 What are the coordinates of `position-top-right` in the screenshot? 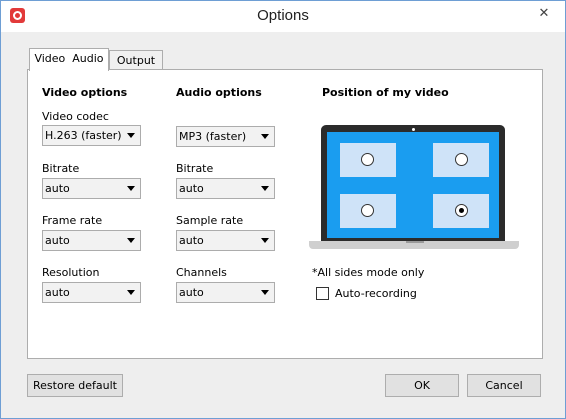 It's located at (461, 160).